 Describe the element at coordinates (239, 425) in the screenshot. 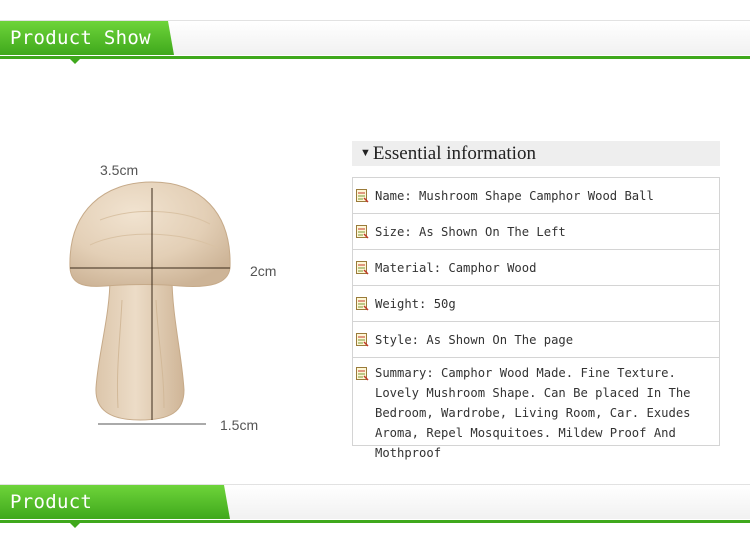

I see `dimension-stem-label: 1.5cm` at that location.